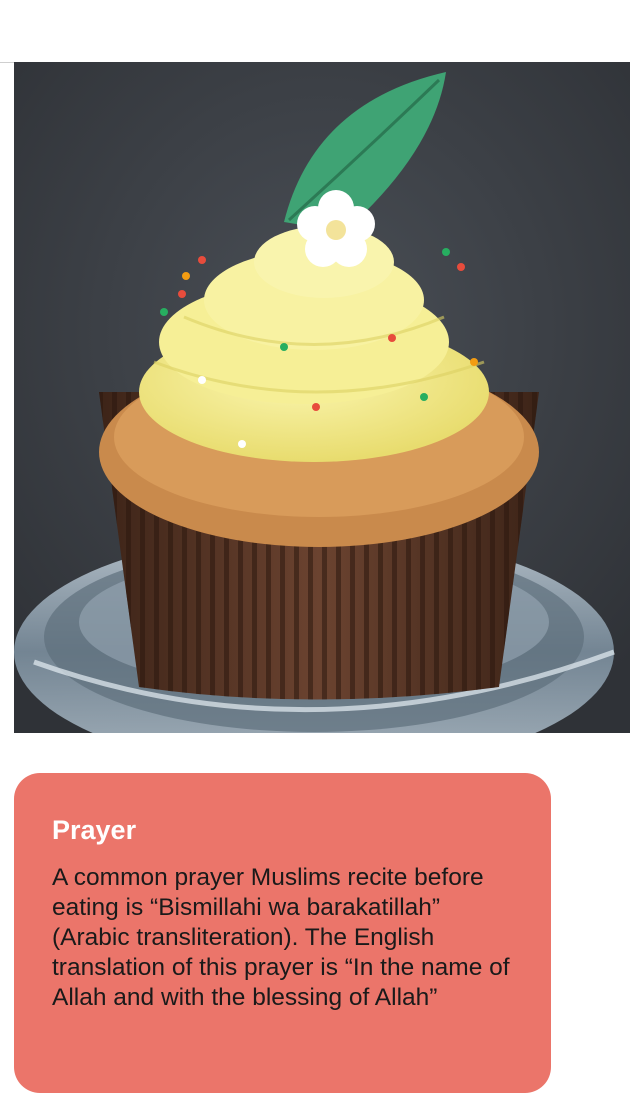 The image size is (630, 1120). What do you see at coordinates (7, 62) in the screenshot?
I see `divider` at bounding box center [7, 62].